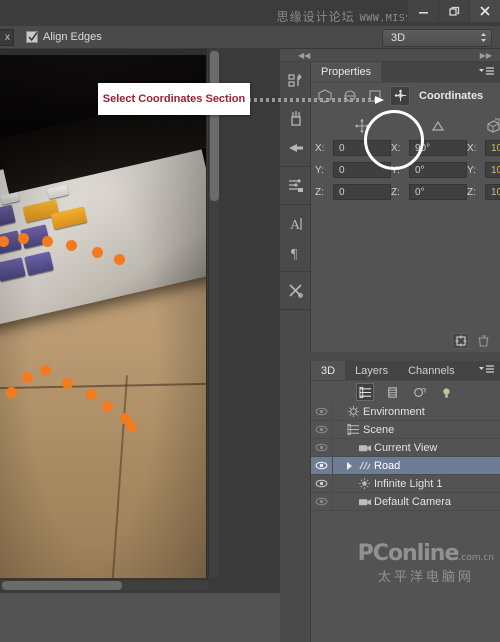 The height and width of the screenshot is (642, 500). What do you see at coordinates (400, 95) in the screenshot?
I see `coordinates-icon` at bounding box center [400, 95].